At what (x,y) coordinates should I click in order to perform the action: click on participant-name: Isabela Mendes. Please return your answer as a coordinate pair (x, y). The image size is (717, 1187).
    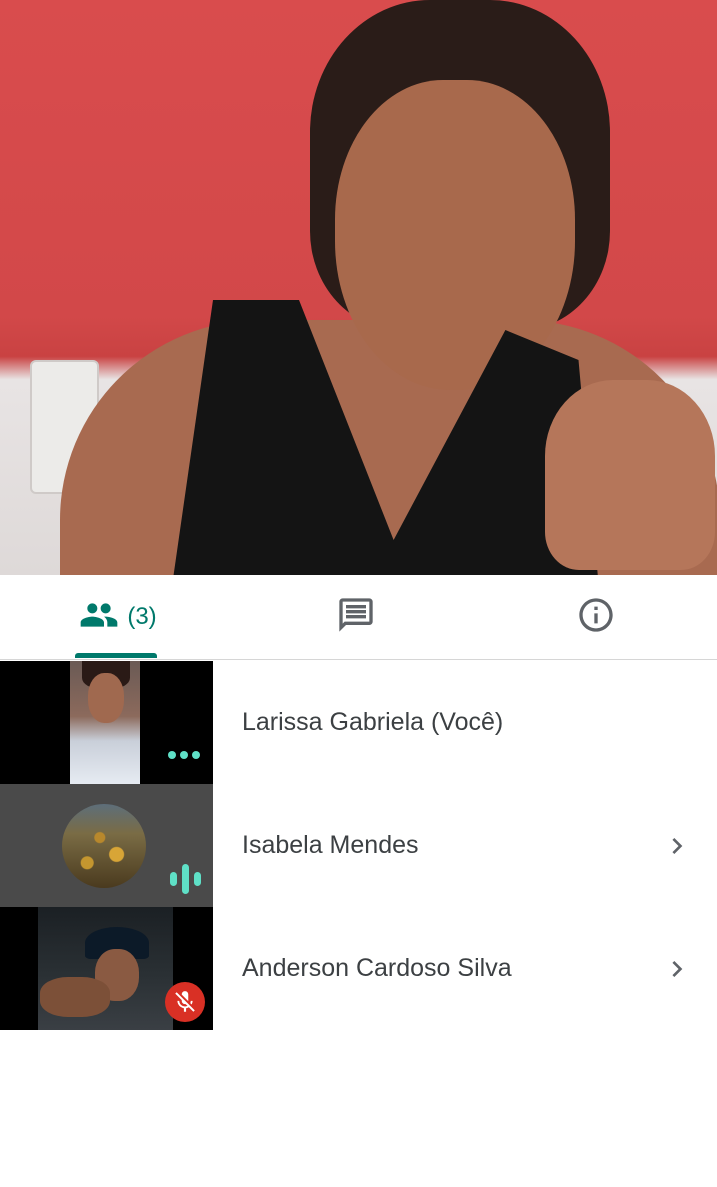
    Looking at the image, I should click on (330, 845).